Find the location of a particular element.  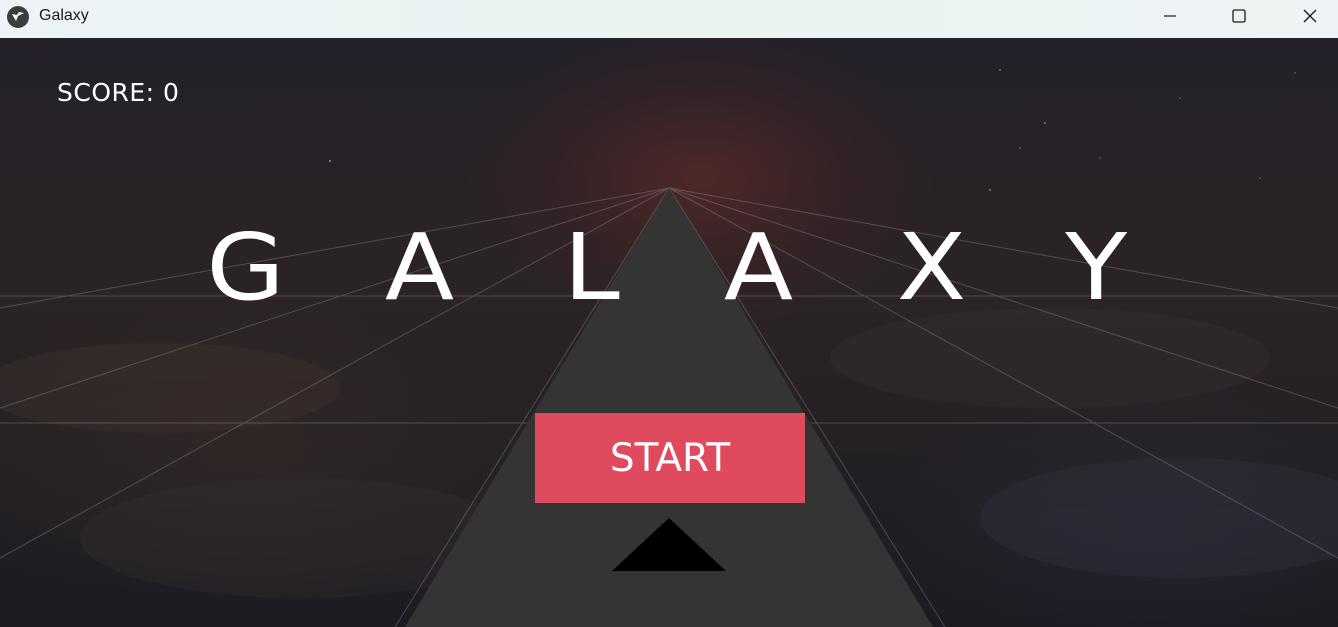

close-icon is located at coordinates (1310, 16).